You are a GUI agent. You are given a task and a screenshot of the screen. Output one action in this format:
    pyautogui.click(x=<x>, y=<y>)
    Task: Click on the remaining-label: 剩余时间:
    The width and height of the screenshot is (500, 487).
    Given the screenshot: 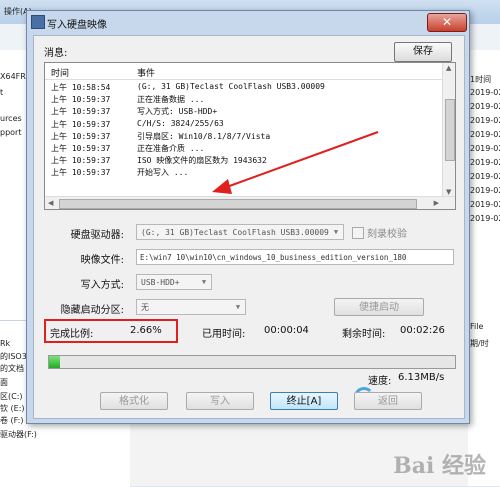 What is the action you would take?
    pyautogui.click(x=364, y=334)
    